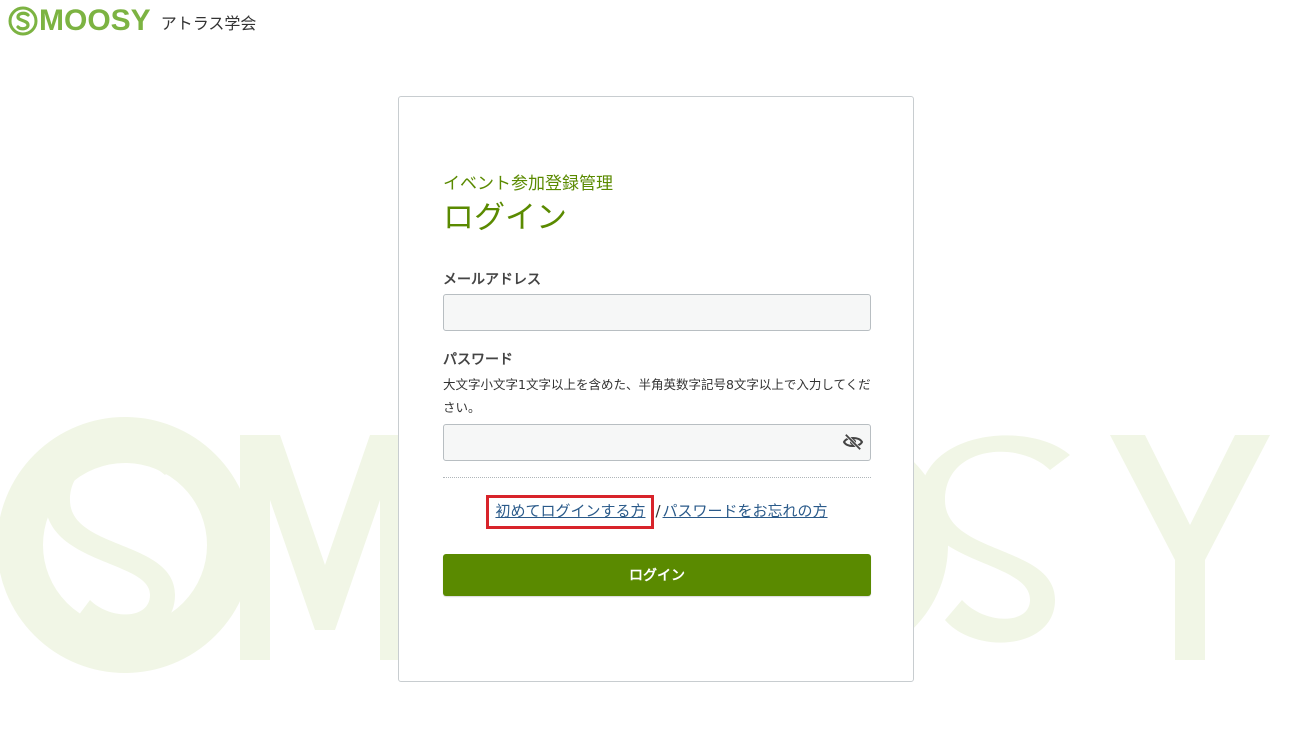 The height and width of the screenshot is (749, 1316). I want to click on logo-text: MOOSY, so click(95, 20).